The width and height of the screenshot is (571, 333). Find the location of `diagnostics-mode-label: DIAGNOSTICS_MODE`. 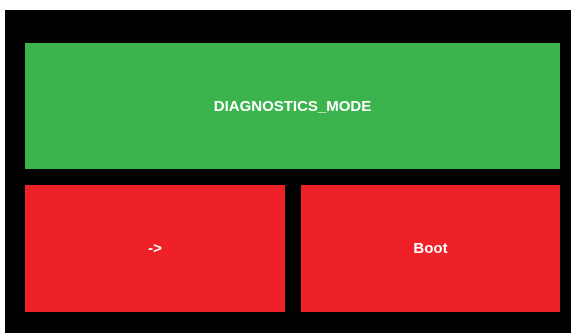

diagnostics-mode-label: DIAGNOSTICS_MODE is located at coordinates (292, 106).